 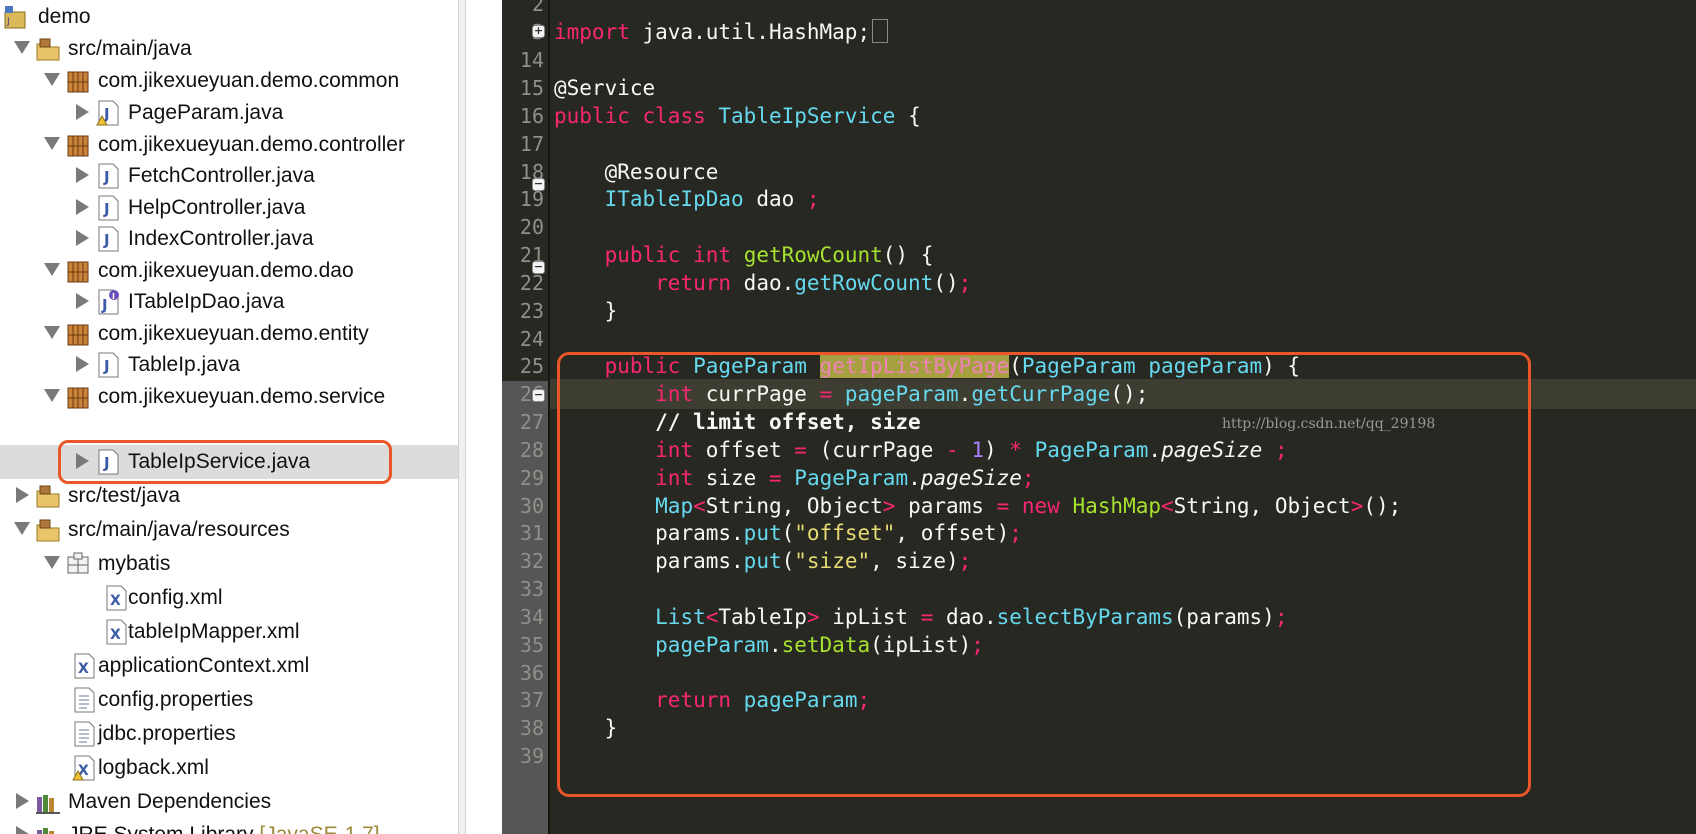 What do you see at coordinates (693, 283) in the screenshot?
I see `keyword: return` at bounding box center [693, 283].